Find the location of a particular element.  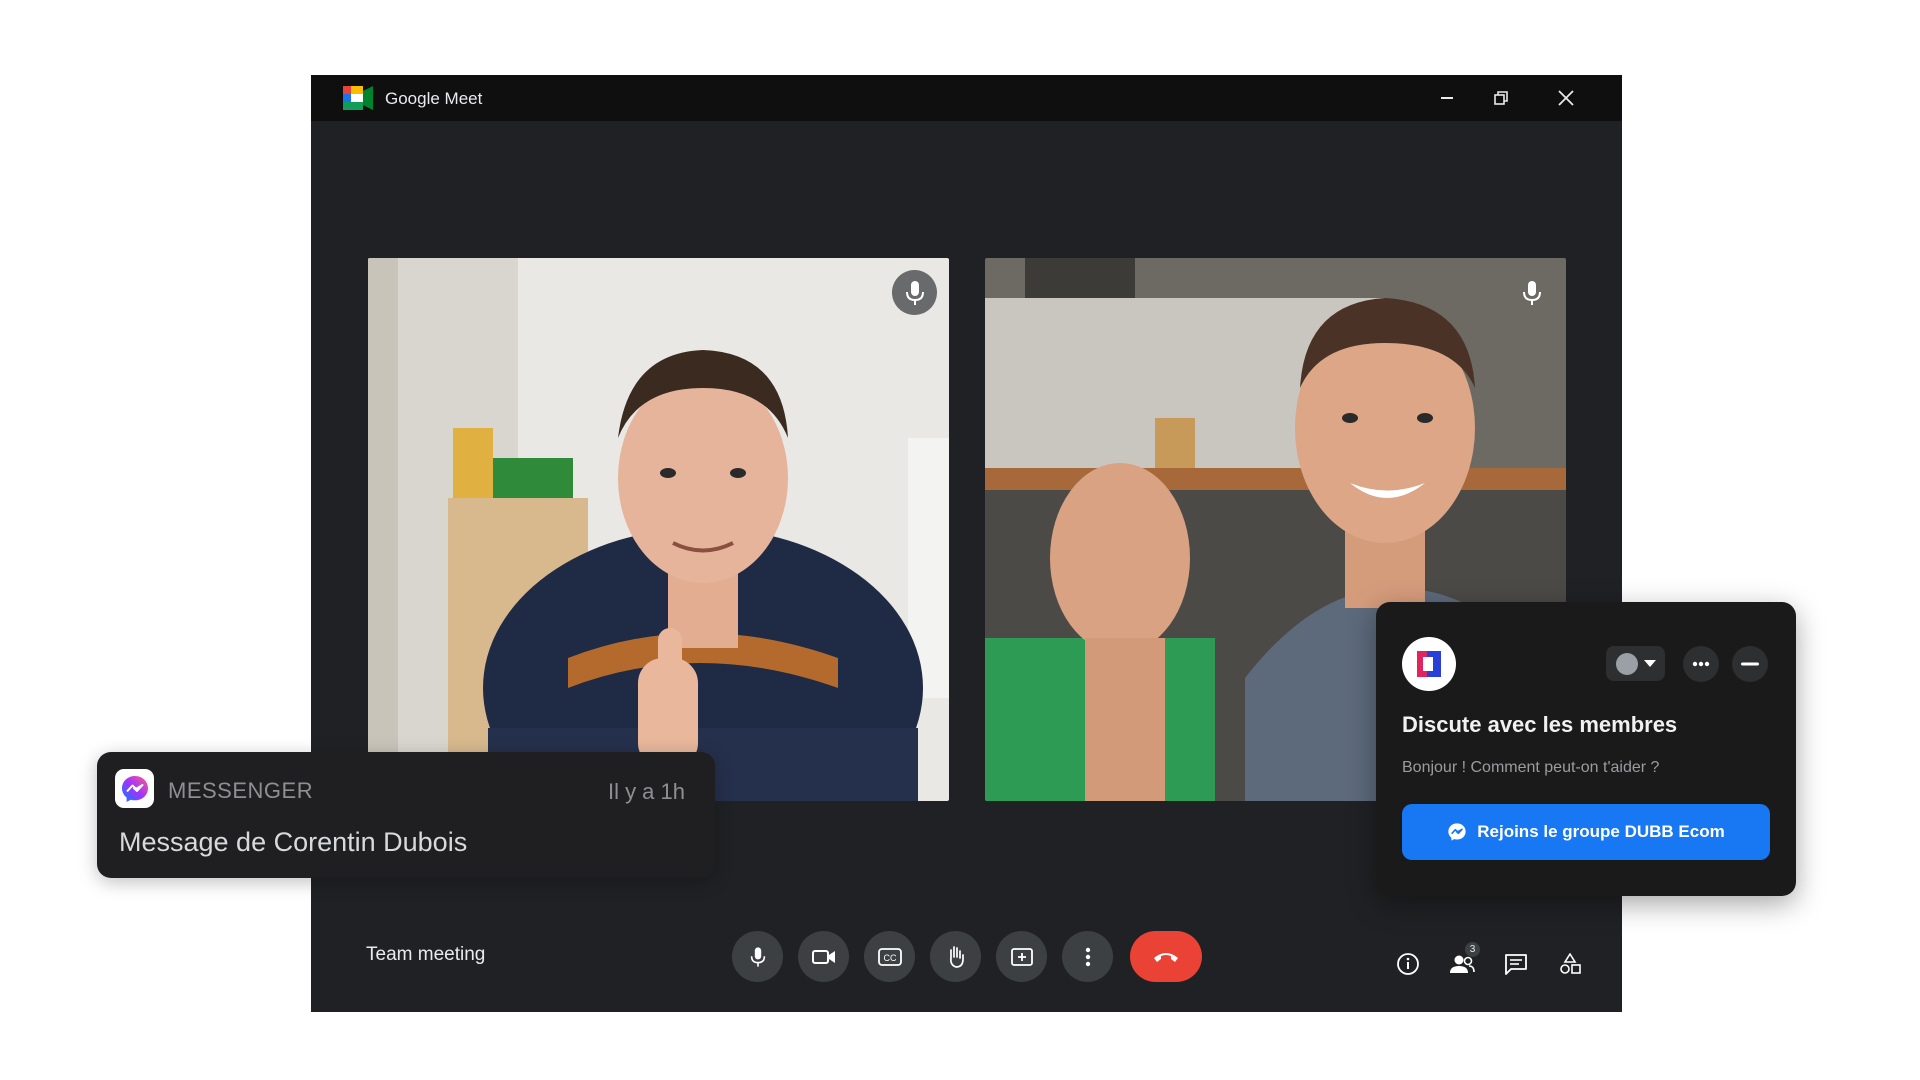

join-group-button: Rejoins le groupe DUBB Ecom is located at coordinates (1586, 832).